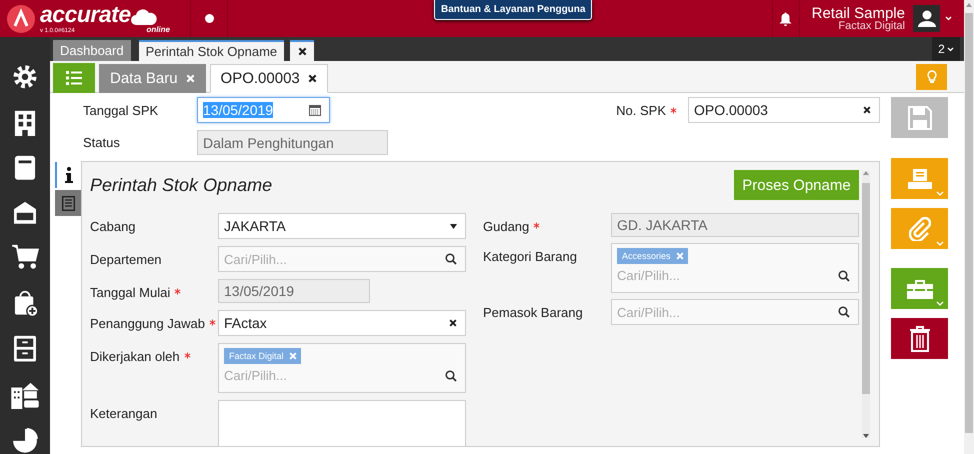 This screenshot has width=974, height=454. I want to click on cloud-icon, so click(143, 17).